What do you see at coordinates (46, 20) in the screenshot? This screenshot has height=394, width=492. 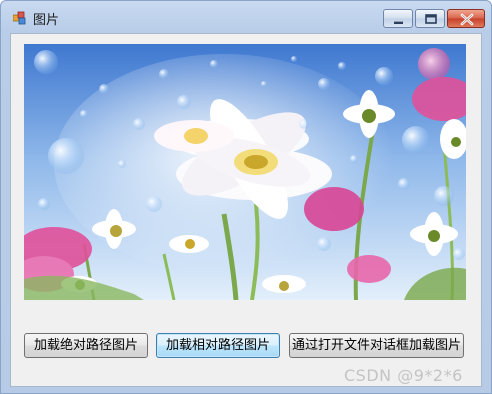 I see `window-title: 图片` at bounding box center [46, 20].